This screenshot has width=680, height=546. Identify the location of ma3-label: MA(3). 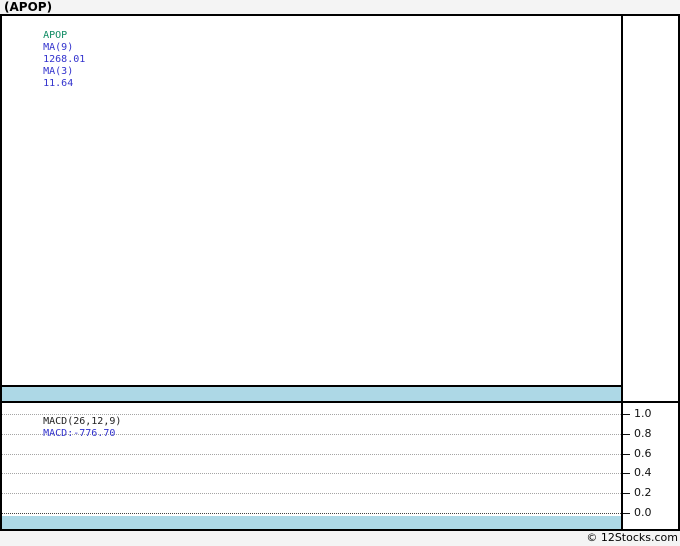
(58, 71).